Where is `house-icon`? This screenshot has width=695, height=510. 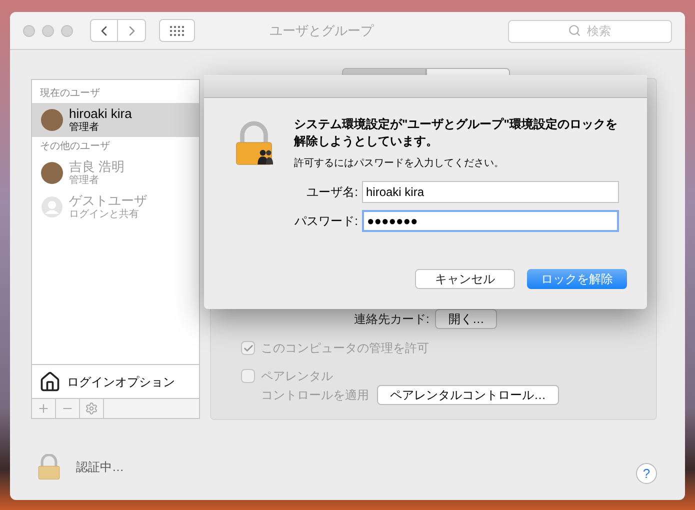 house-icon is located at coordinates (50, 381).